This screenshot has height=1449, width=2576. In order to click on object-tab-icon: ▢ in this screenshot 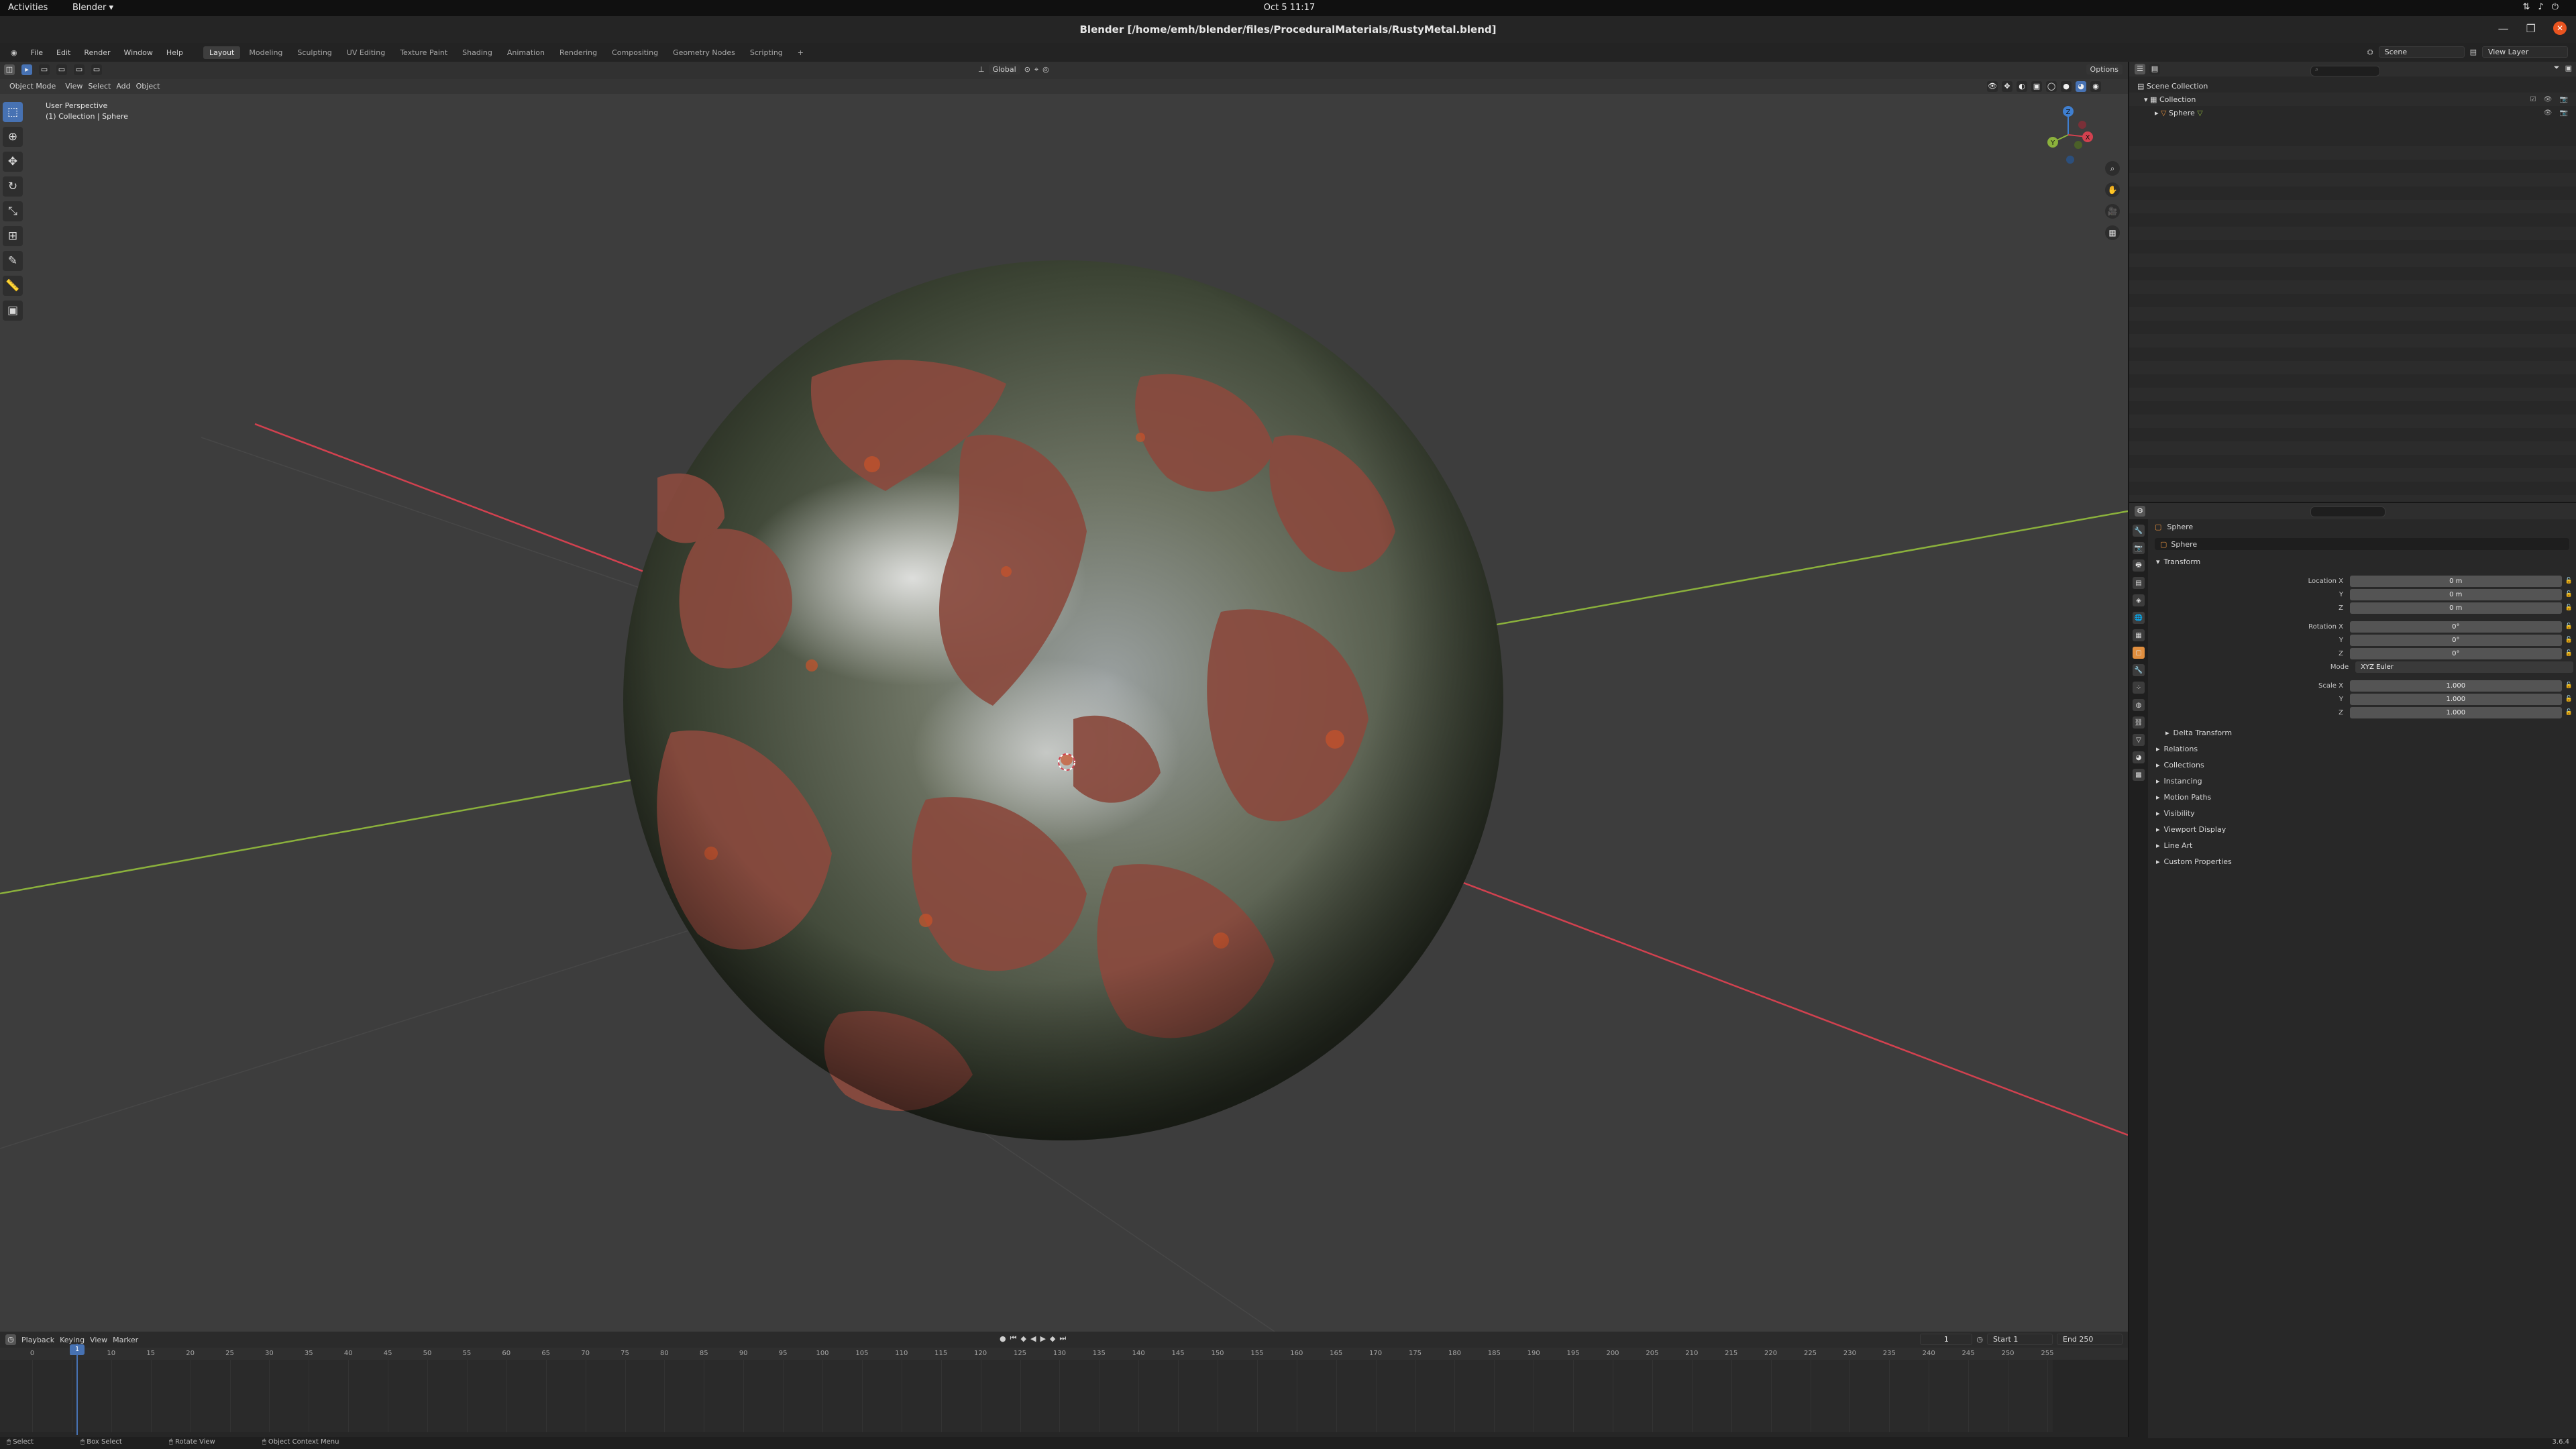, I will do `click(2139, 653)`.